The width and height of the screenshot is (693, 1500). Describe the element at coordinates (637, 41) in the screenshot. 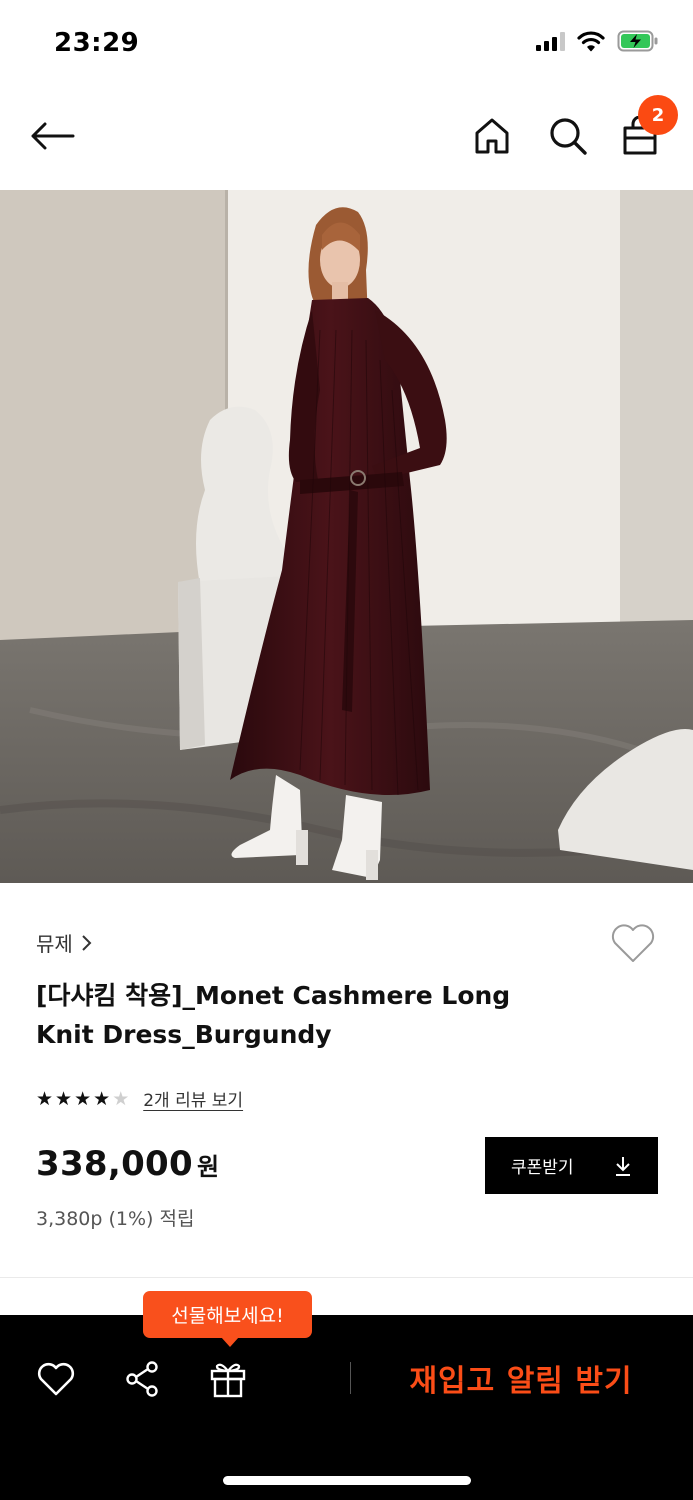

I see `battery-charging-icon` at that location.